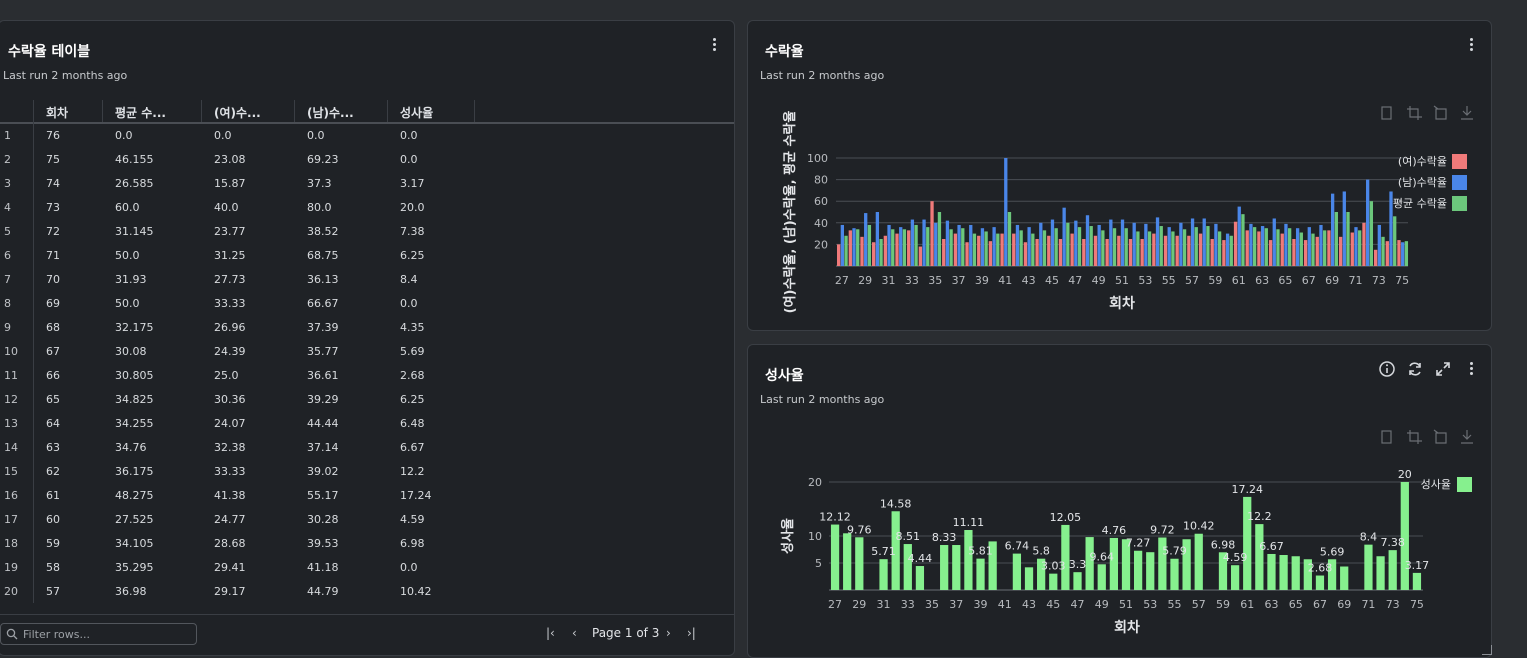  I want to click on table-row: 20 57 36.98 29.17 44.79 10.42, so click(367, 592).